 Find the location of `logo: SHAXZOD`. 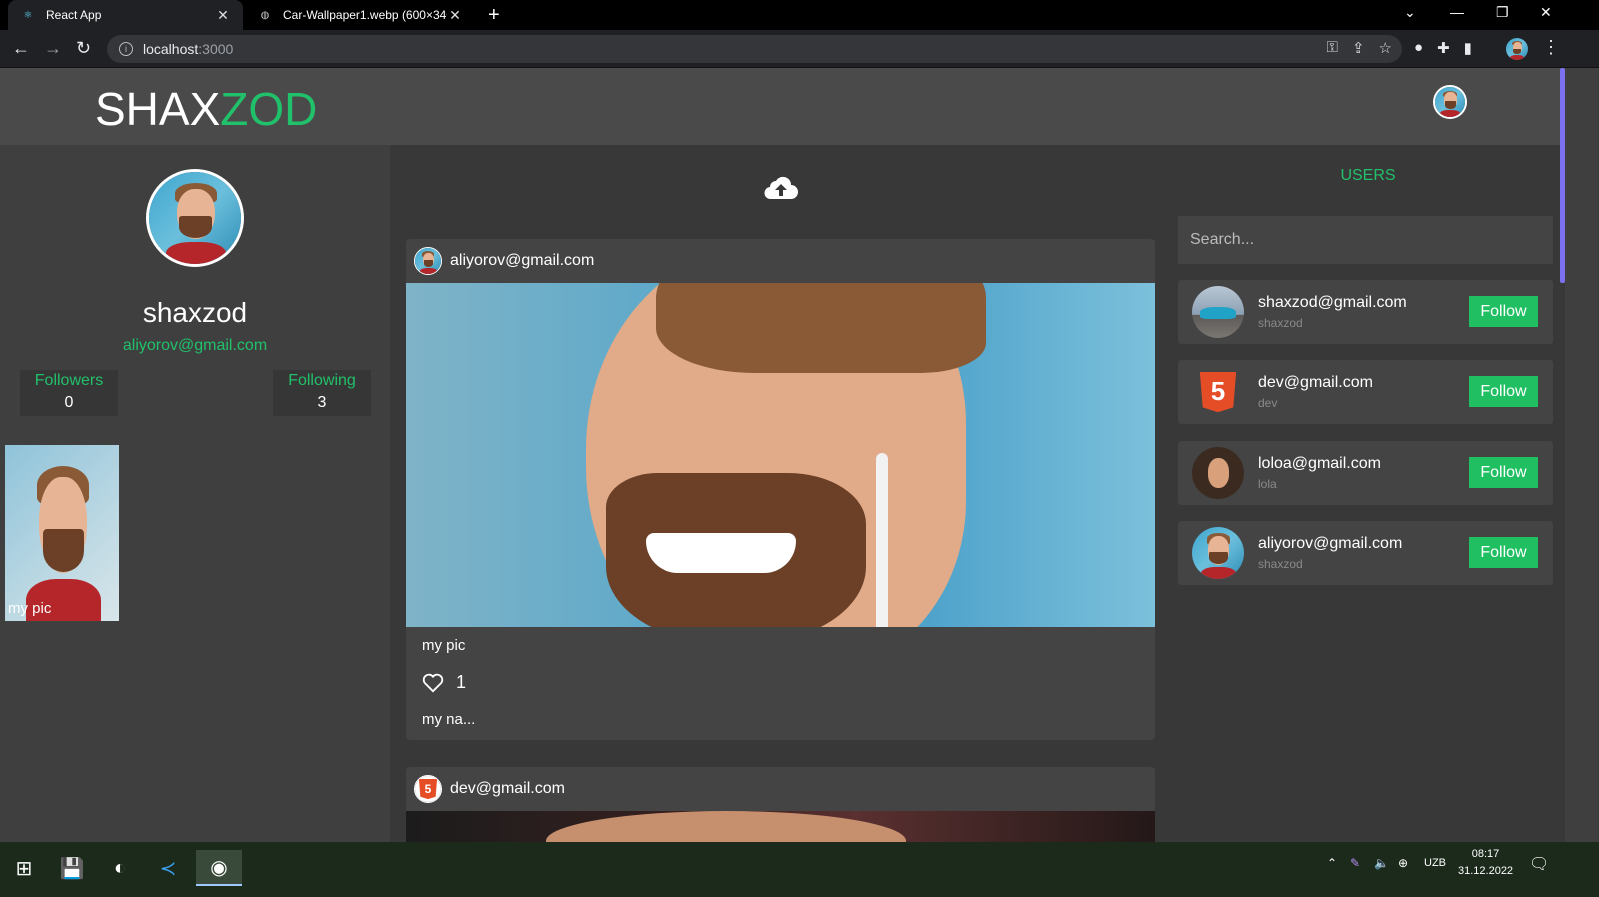

logo: SHAXZOD is located at coordinates (206, 109).